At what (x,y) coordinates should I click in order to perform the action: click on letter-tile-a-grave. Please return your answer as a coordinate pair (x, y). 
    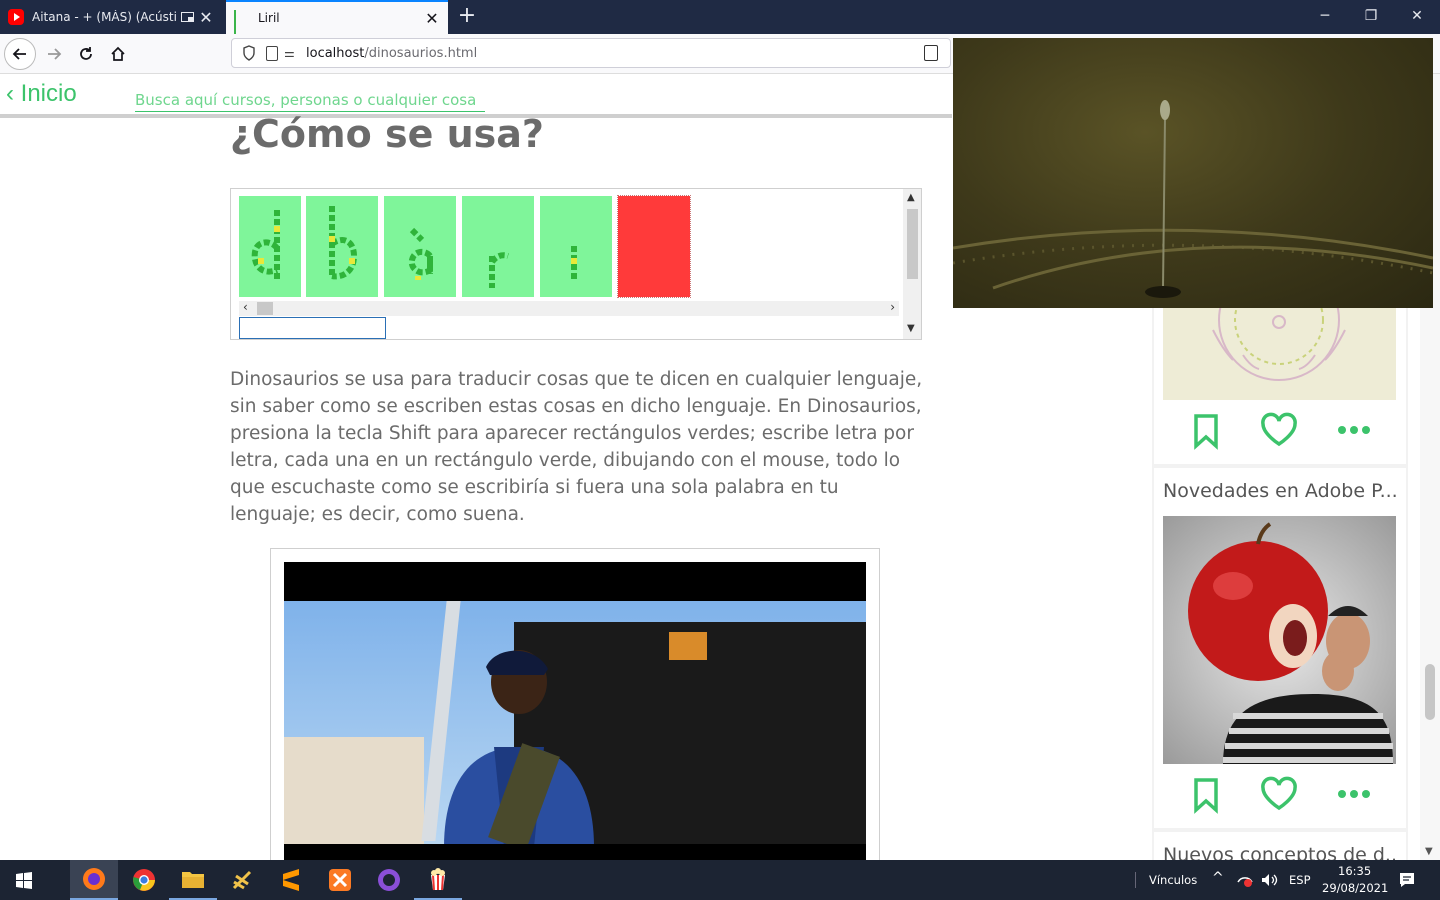
    Looking at the image, I should click on (420, 246).